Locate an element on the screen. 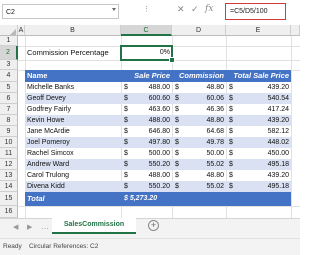 This screenshot has width=320, height=255. cell-name: Rachel Simcox is located at coordinates (73, 153).